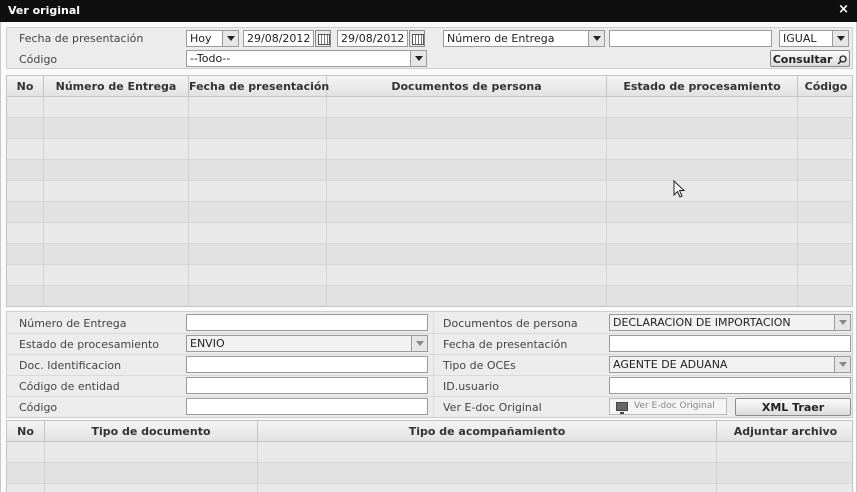 The width and height of the screenshot is (857, 492). What do you see at coordinates (38, 59) in the screenshot?
I see `codigo-label: Código` at bounding box center [38, 59].